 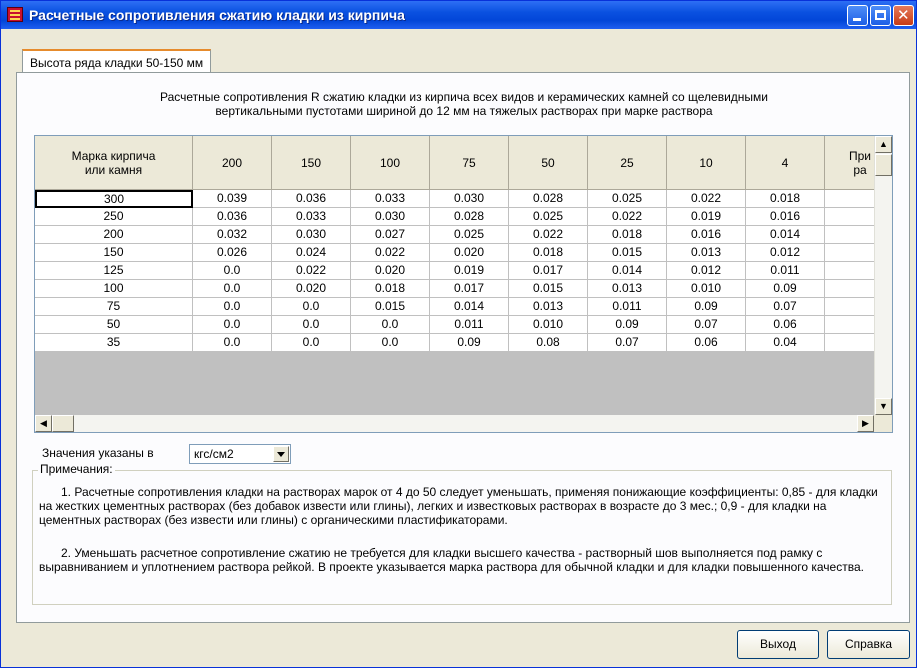 I want to click on brand-cell: 50, so click(x=114, y=325).